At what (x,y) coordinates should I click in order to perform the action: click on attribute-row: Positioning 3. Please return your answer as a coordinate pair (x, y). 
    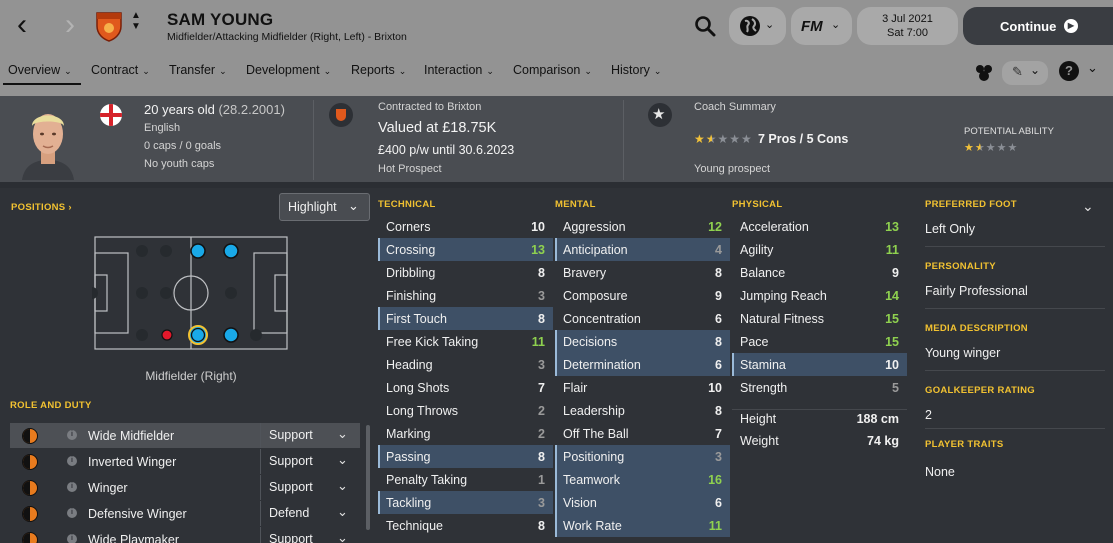
    Looking at the image, I should click on (642, 456).